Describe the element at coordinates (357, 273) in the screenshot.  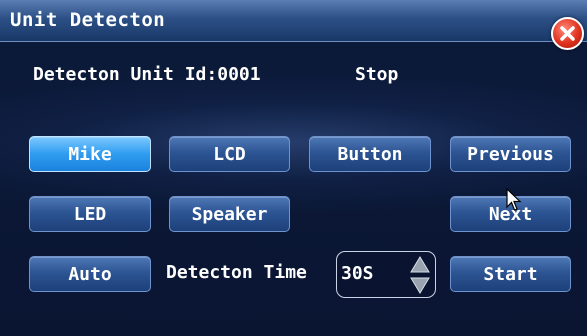
I see `detection-time-value: 30S` at that location.